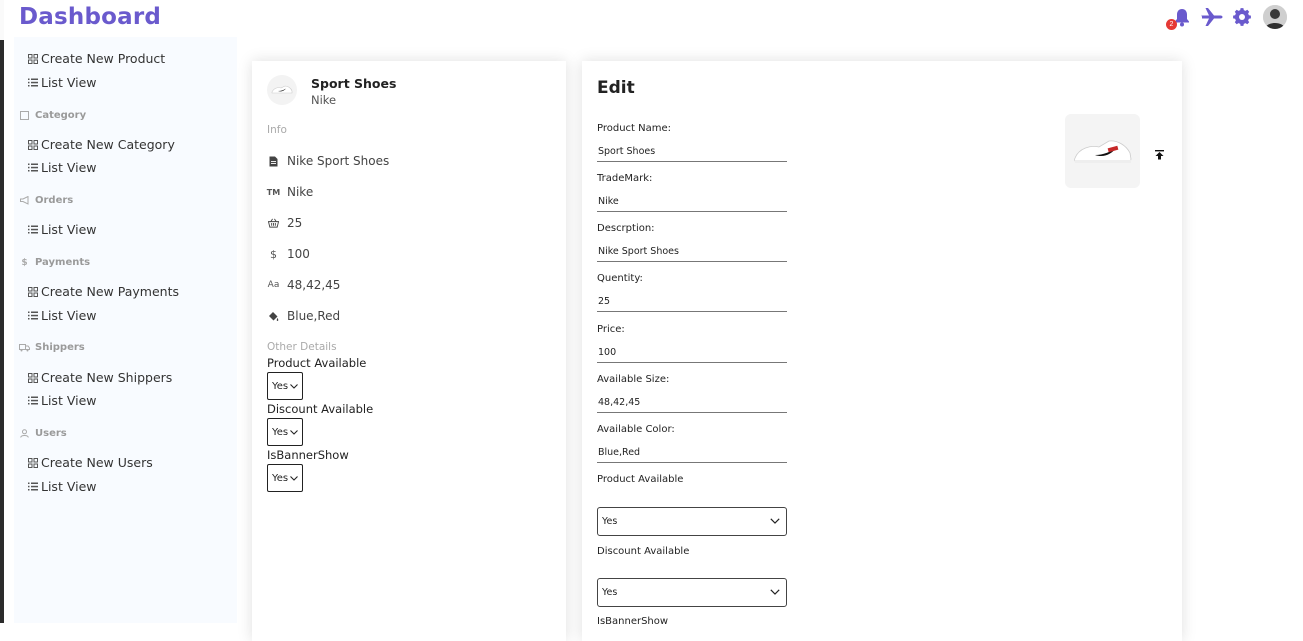 The height and width of the screenshot is (641, 1303). I want to click on info-quantity: 25, so click(285, 223).